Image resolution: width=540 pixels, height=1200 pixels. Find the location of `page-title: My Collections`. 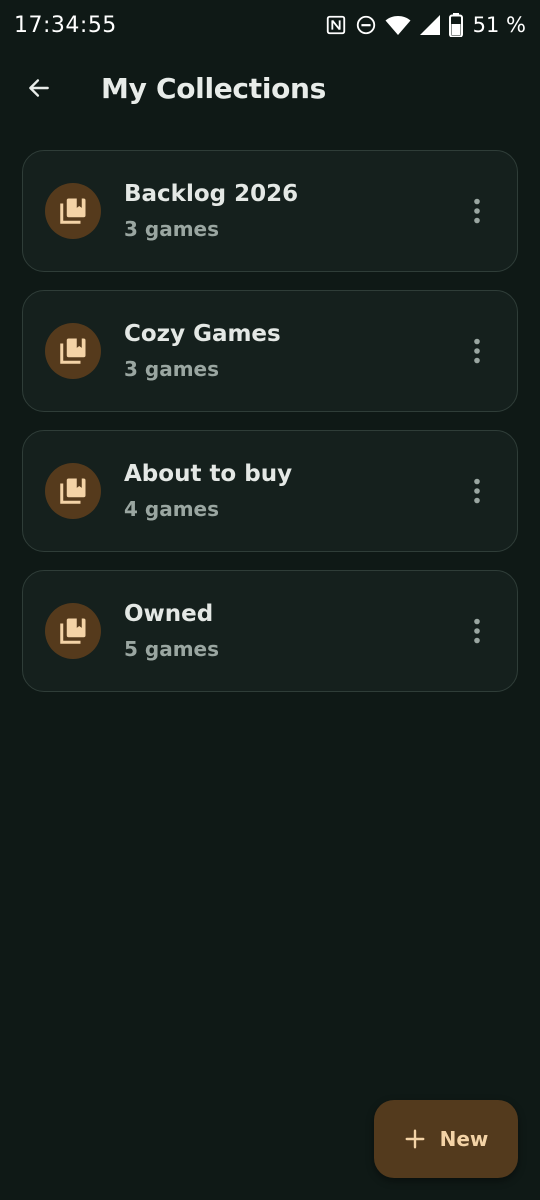

page-title: My Collections is located at coordinates (214, 88).